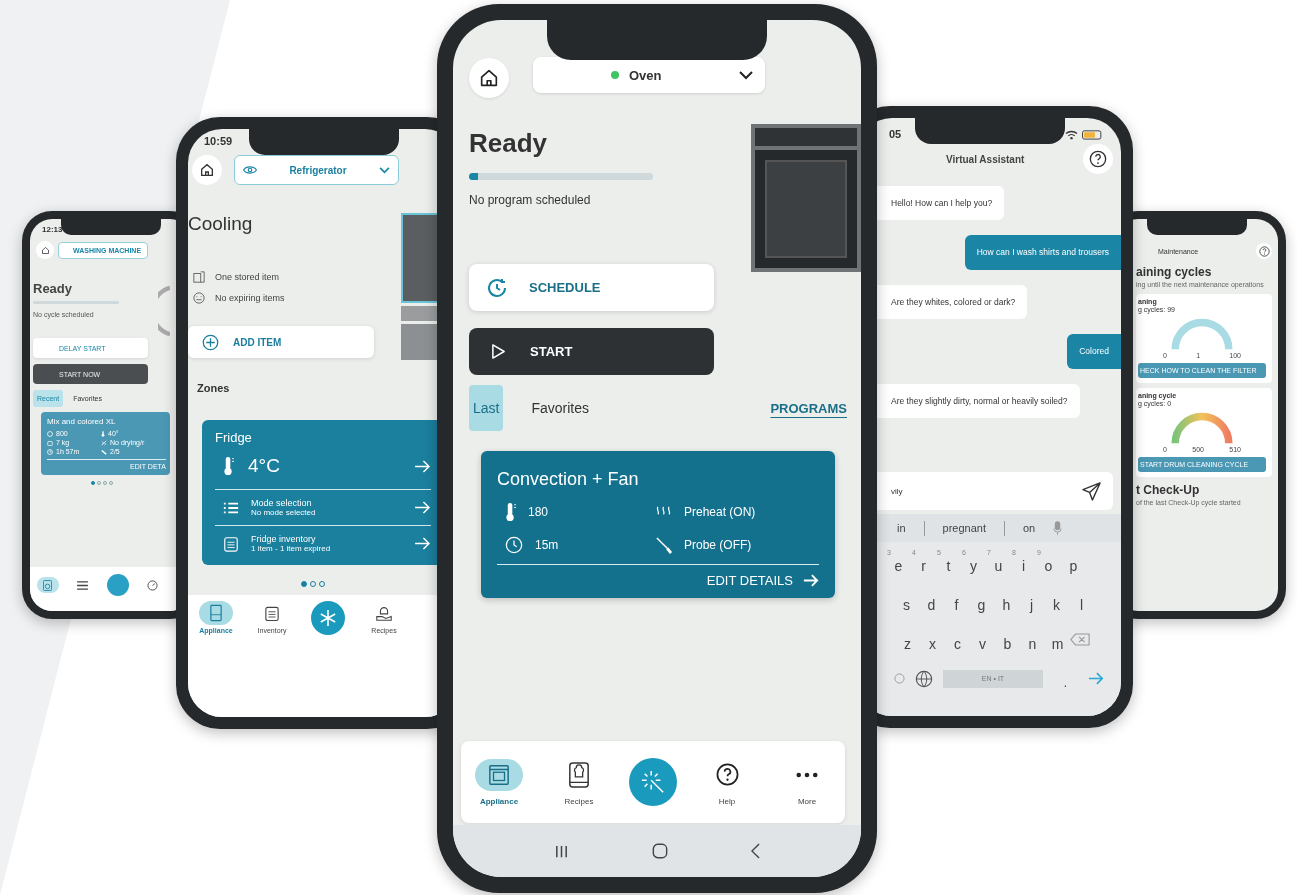 The height and width of the screenshot is (895, 1297). I want to click on spec-text: 180, so click(538, 512).